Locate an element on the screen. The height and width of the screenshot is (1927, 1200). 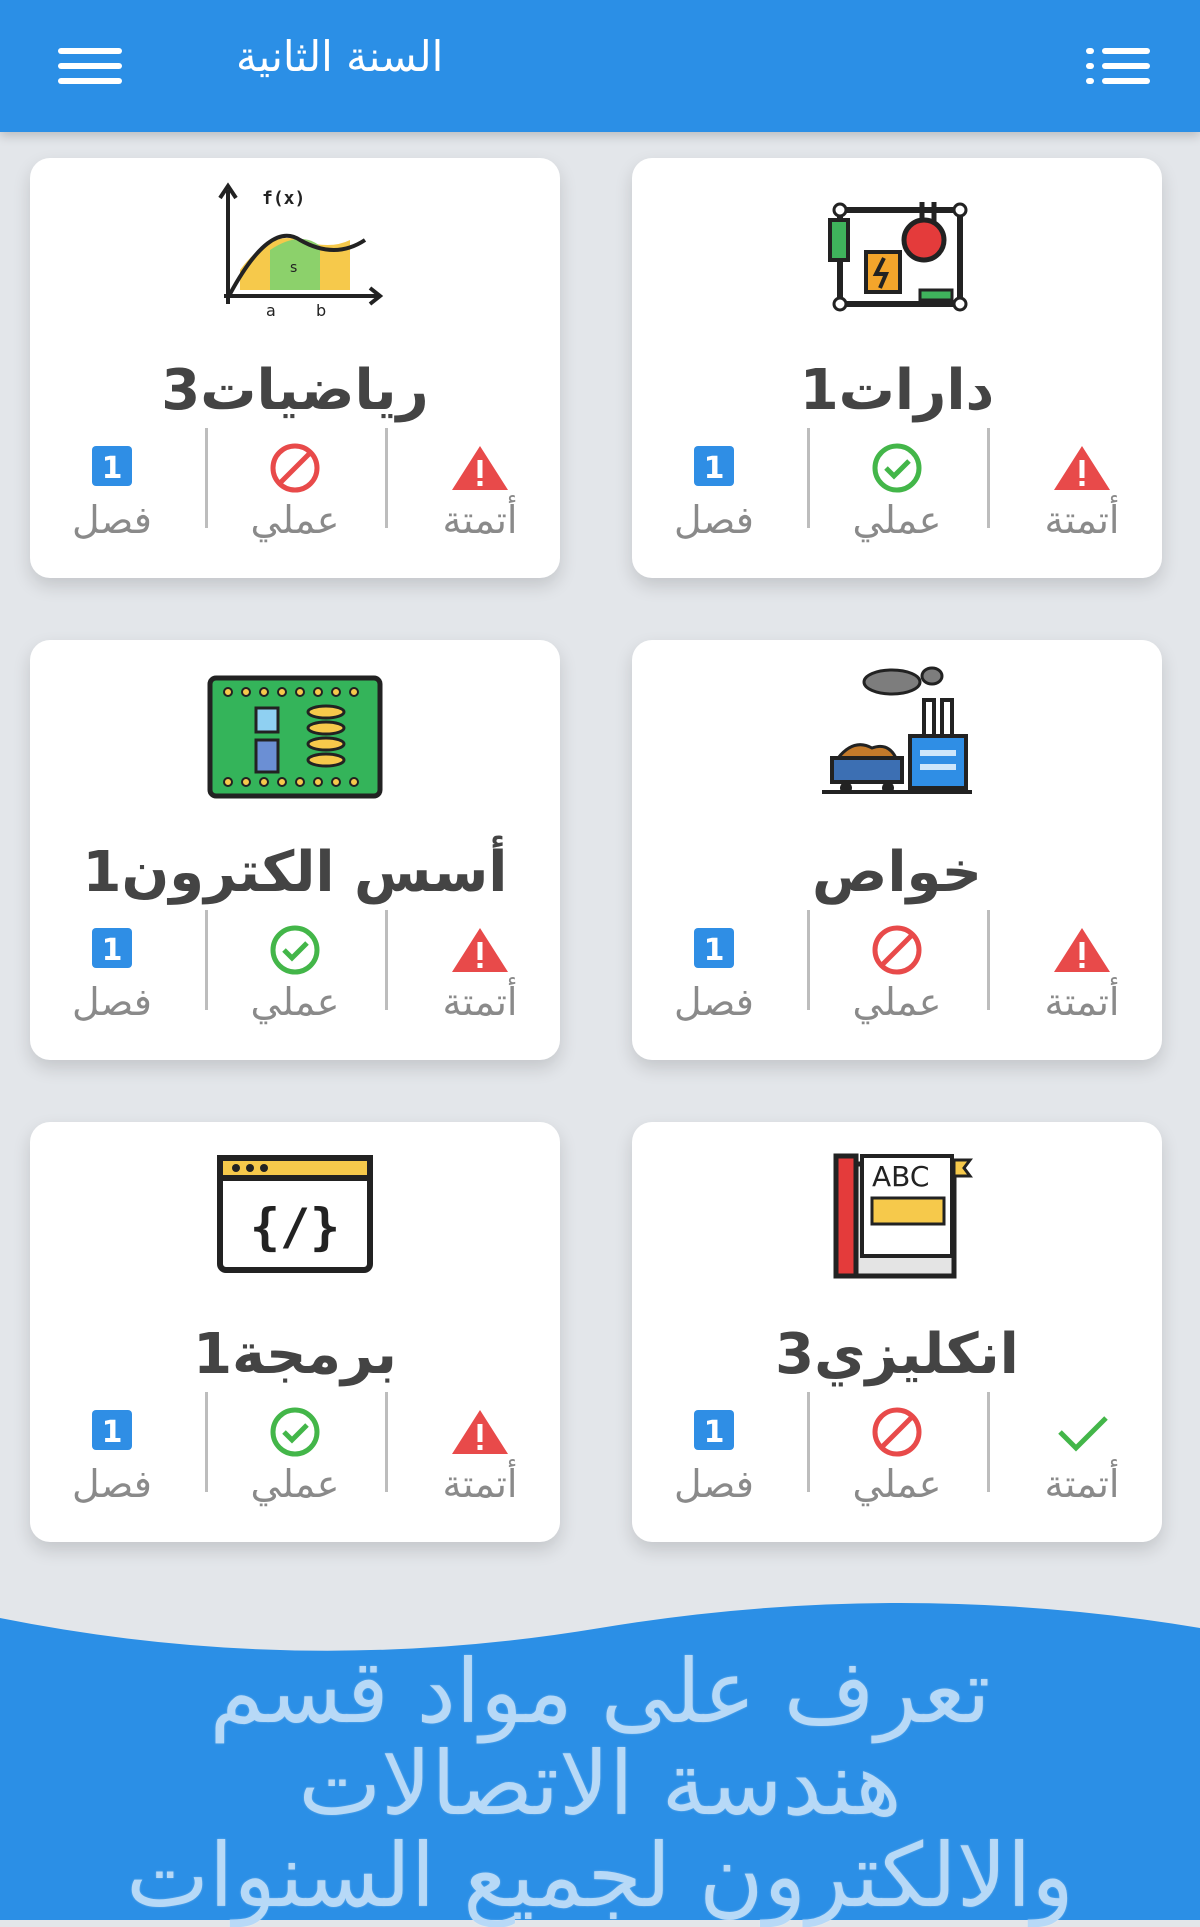
factory-icon is located at coordinates (897, 730).